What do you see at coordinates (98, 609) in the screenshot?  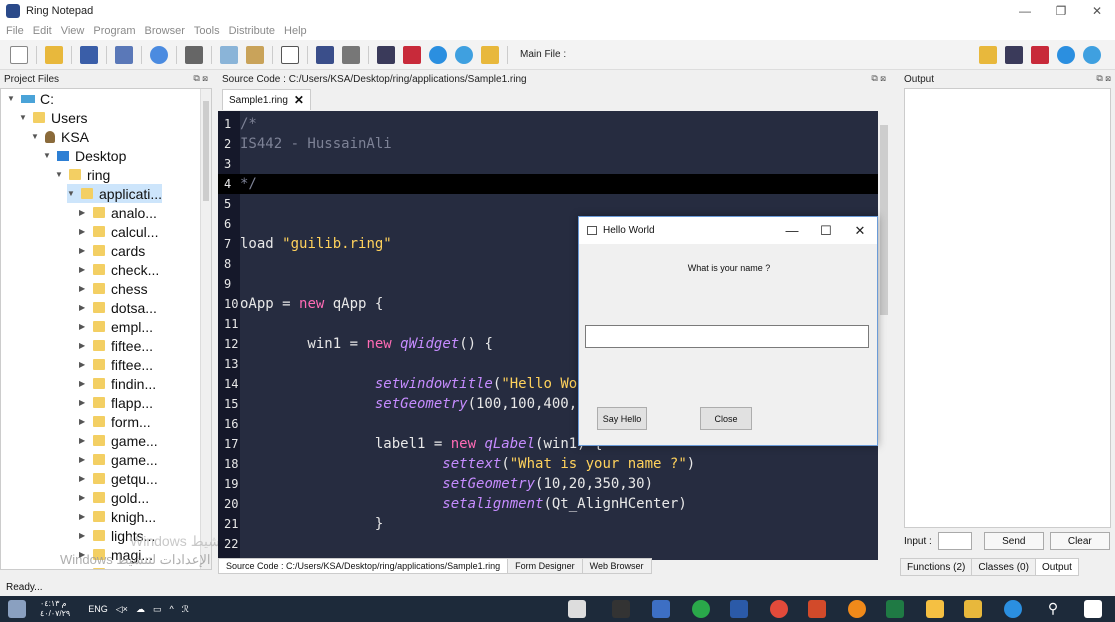 I see `language-indicator: ENG` at bounding box center [98, 609].